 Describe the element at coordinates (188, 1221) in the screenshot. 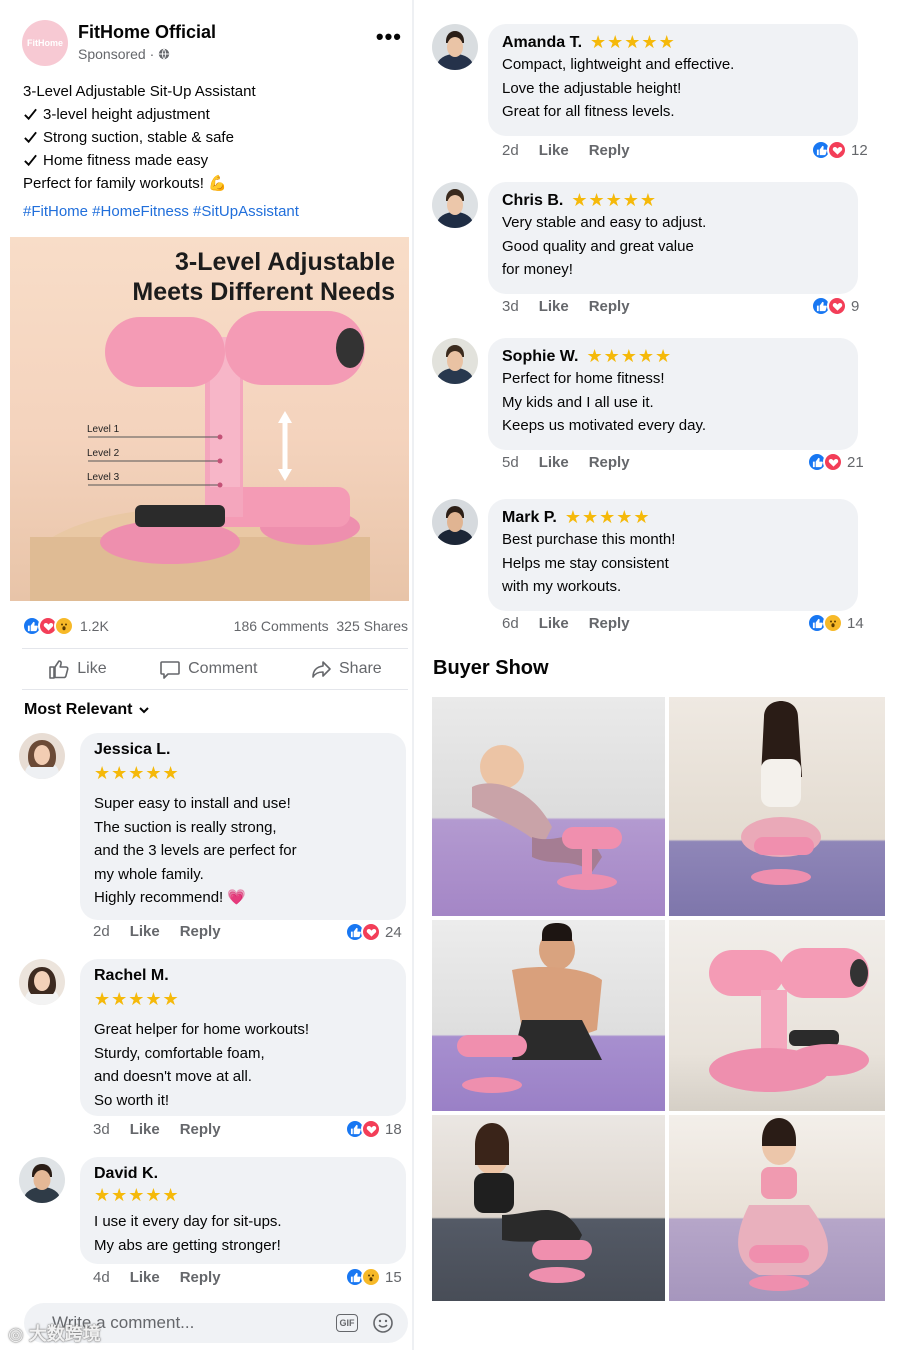

I see `comment-text-line: I use it every day for sit-ups.` at that location.